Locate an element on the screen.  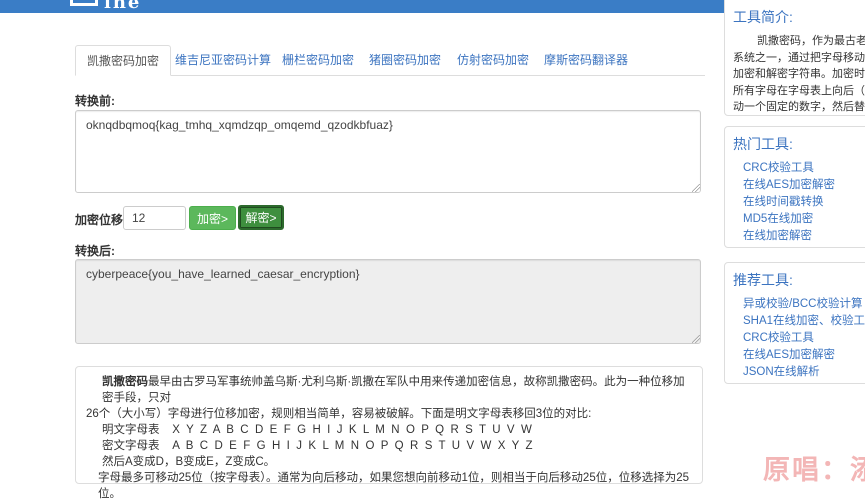
site-logo: ihe TOOL is located at coordinates (140, 5).